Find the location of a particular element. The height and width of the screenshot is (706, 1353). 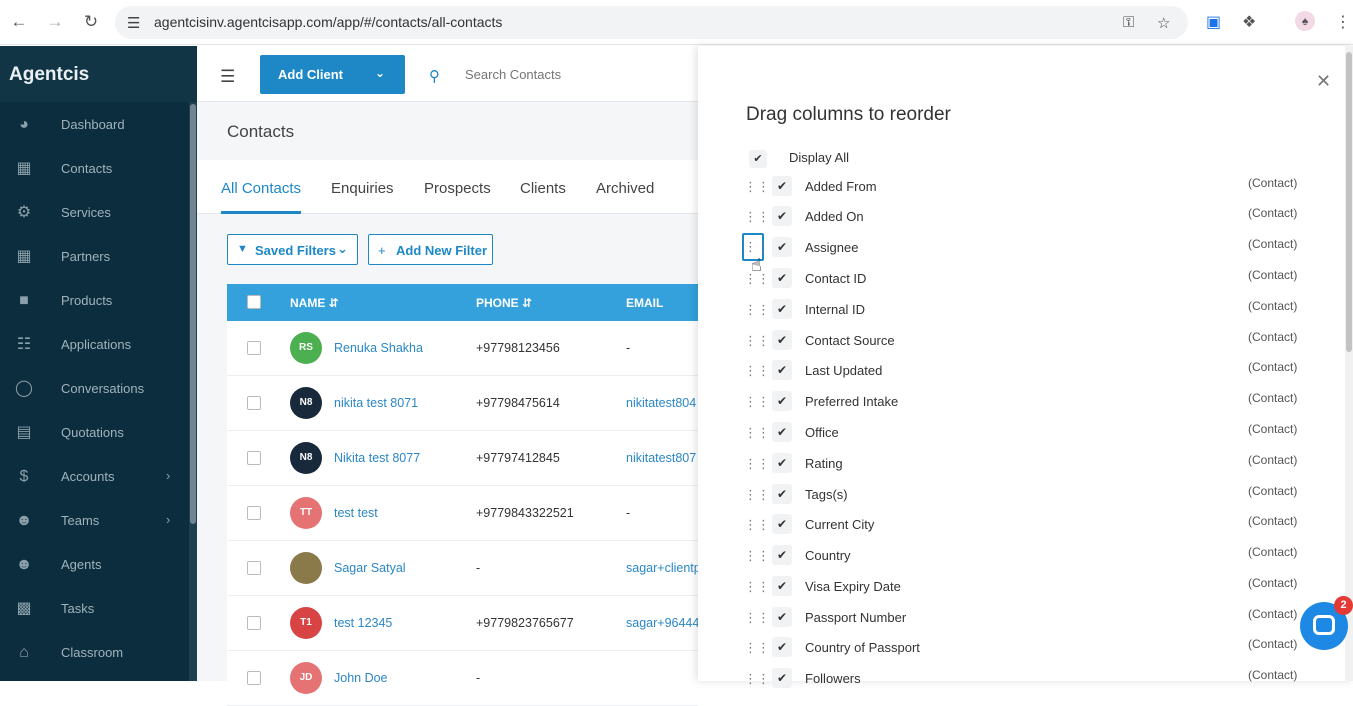

contact-name-link: Nikita test 8077 is located at coordinates (377, 458).